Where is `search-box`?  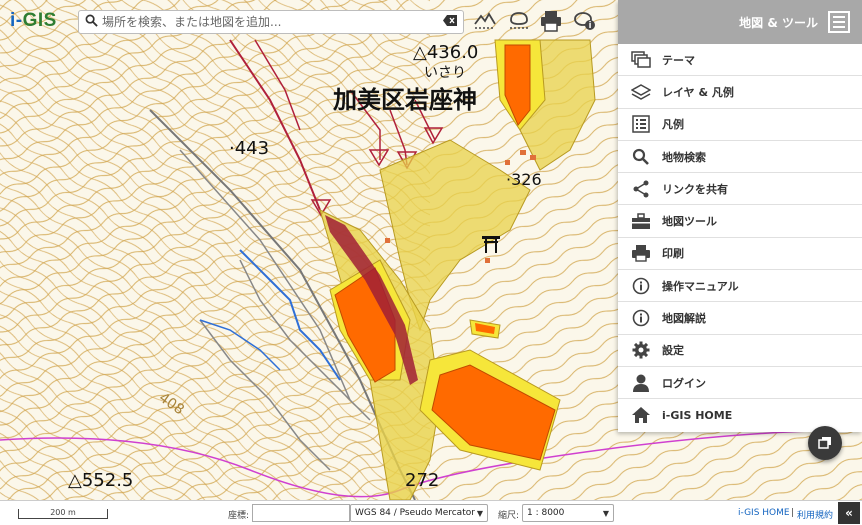
search-box is located at coordinates (271, 22).